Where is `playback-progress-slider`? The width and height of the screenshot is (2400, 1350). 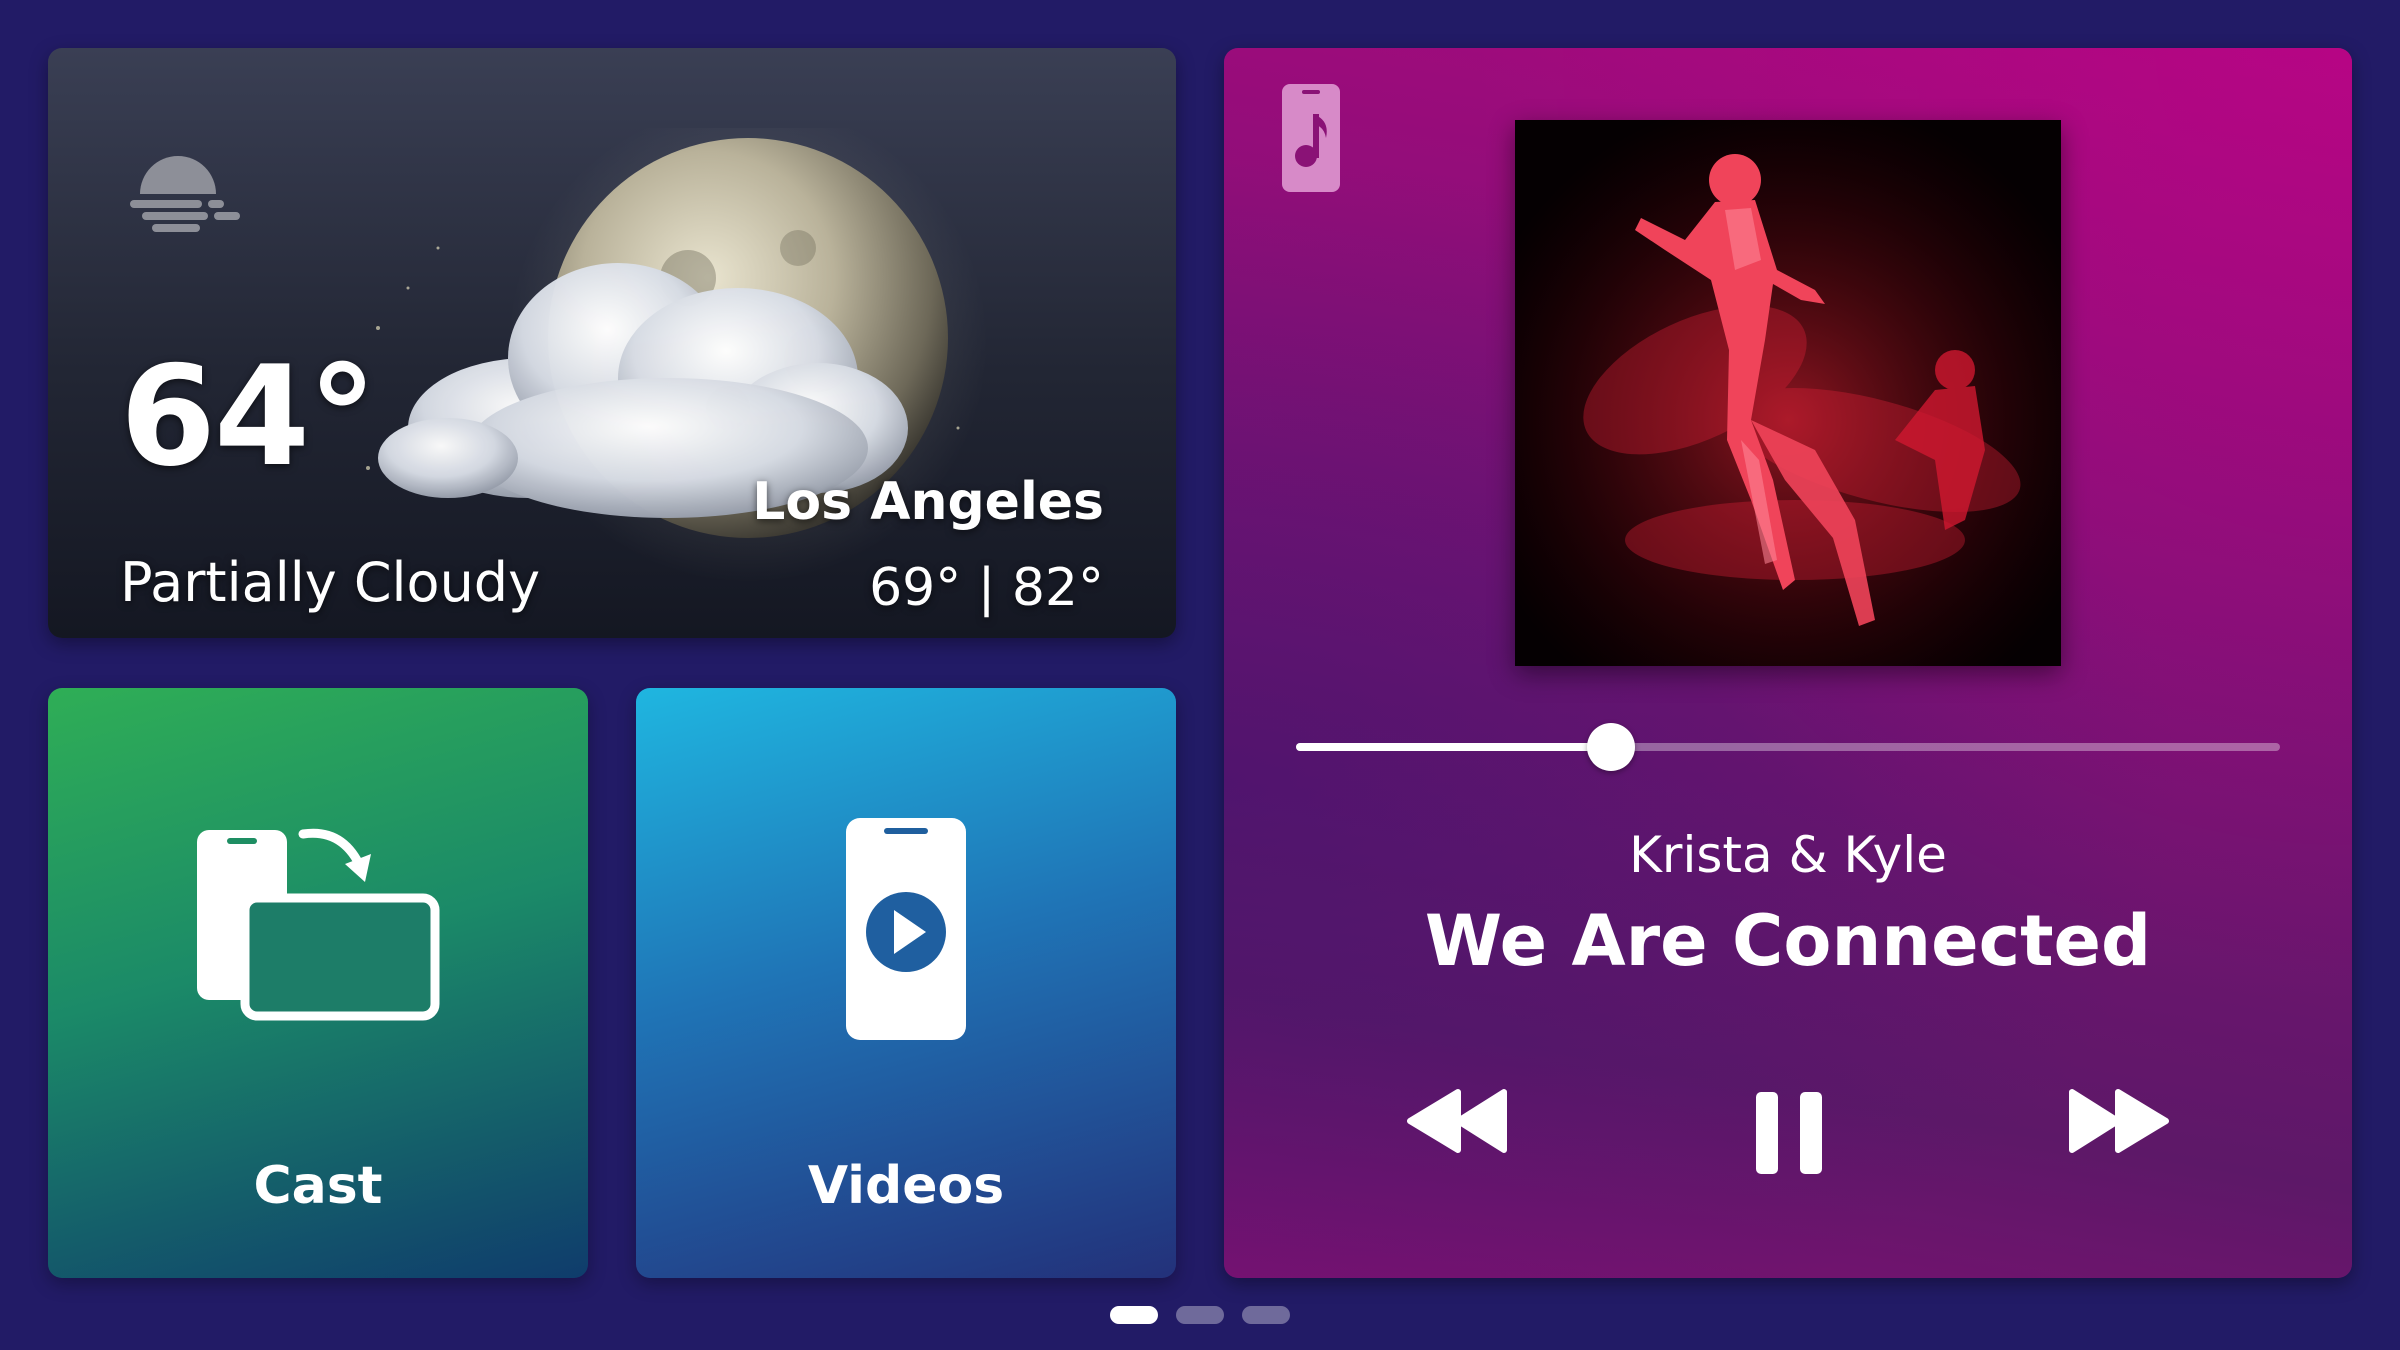
playback-progress-slider is located at coordinates (1788, 747).